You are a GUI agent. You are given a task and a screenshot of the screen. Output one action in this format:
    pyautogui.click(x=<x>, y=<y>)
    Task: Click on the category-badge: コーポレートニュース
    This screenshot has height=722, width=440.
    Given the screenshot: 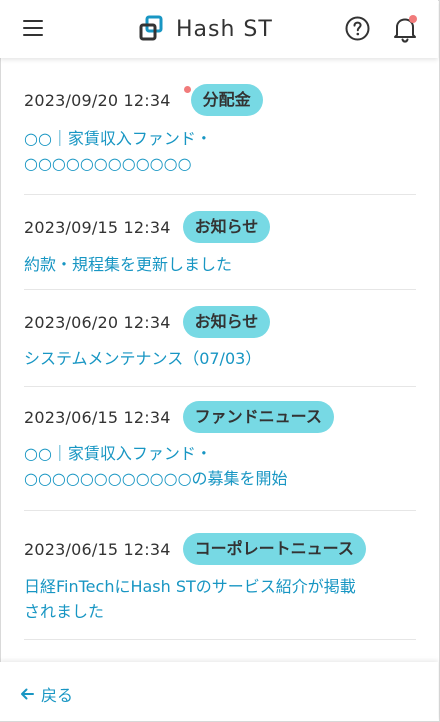 What is the action you would take?
    pyautogui.click(x=274, y=549)
    